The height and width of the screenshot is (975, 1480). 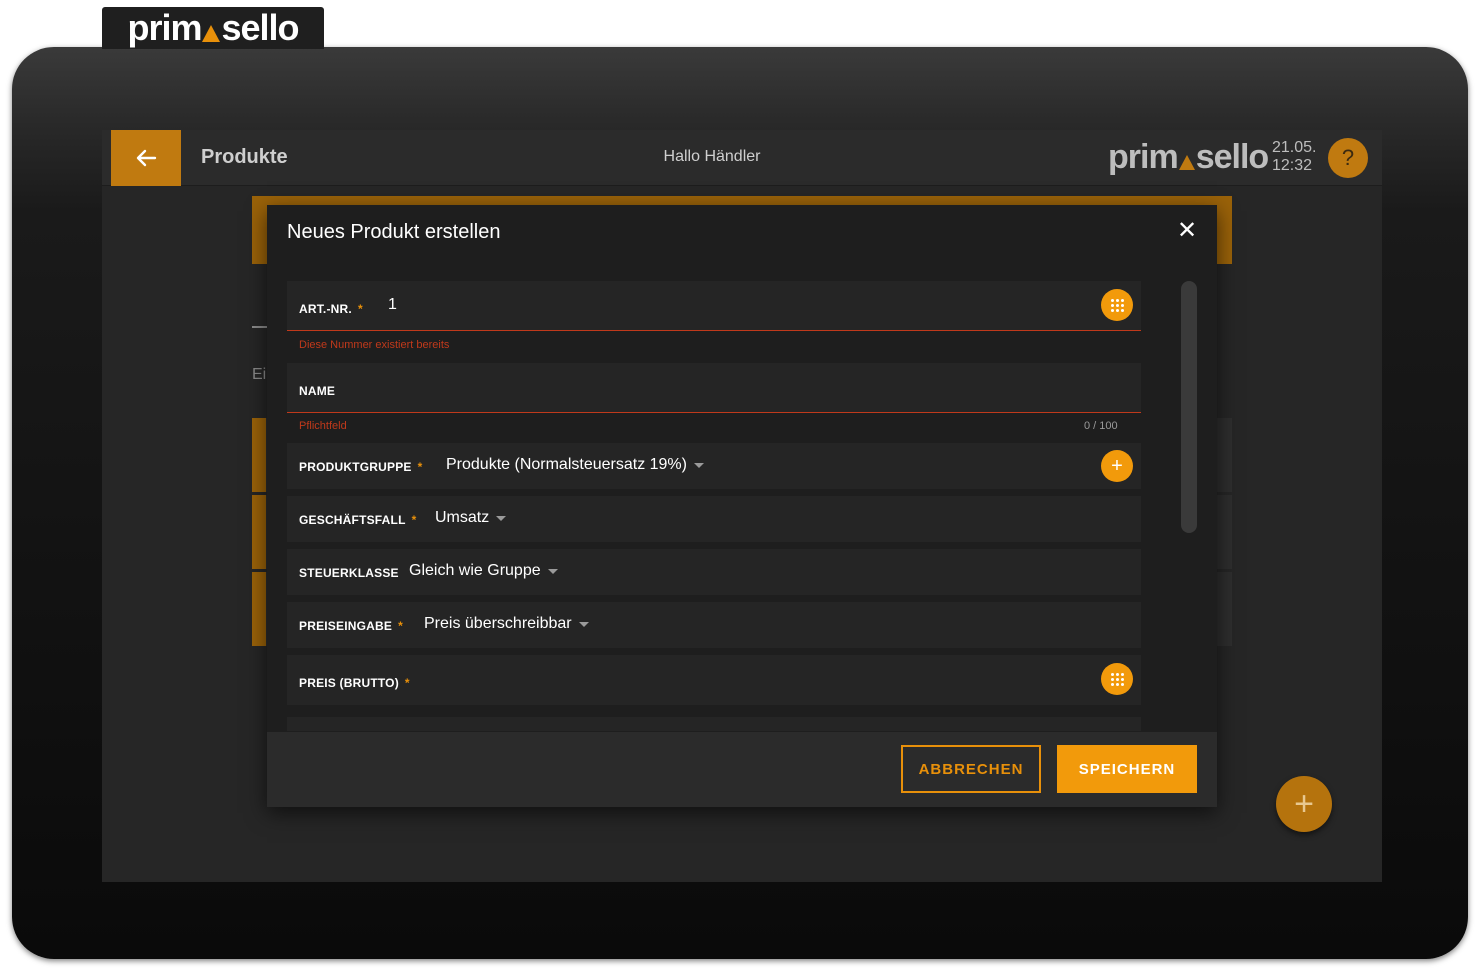 I want to click on art-nr-label: ART.-NR. *, so click(x=331, y=309).